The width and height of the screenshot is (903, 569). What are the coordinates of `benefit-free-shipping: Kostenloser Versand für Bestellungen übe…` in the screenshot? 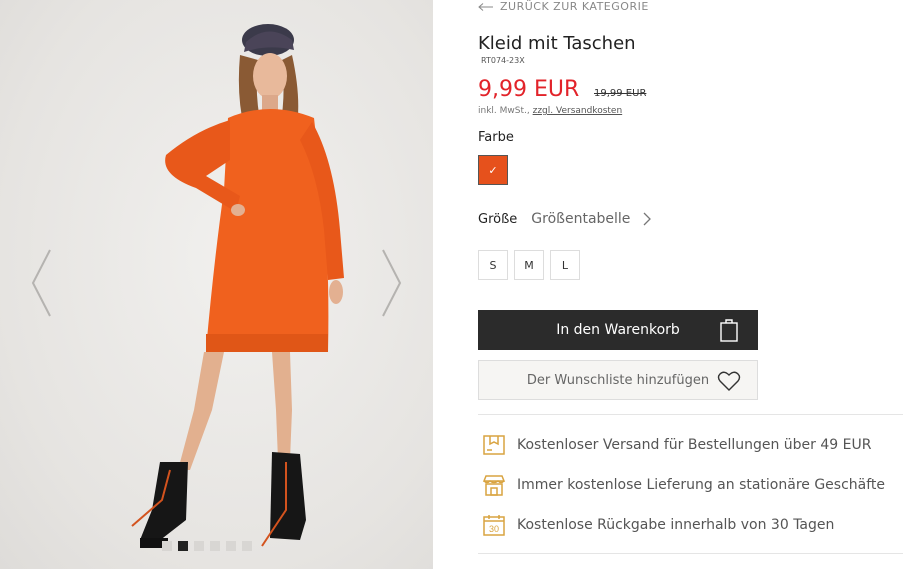 It's located at (676, 445).